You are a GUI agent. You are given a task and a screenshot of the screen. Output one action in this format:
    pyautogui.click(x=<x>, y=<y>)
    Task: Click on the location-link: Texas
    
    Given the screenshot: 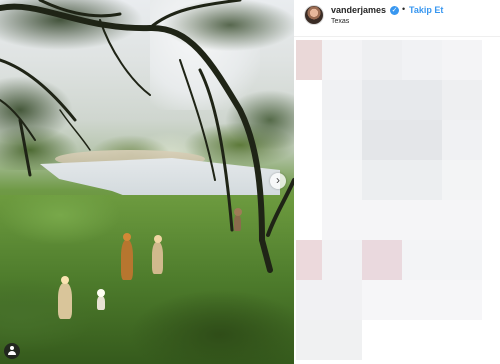 What is the action you would take?
    pyautogui.click(x=340, y=21)
    